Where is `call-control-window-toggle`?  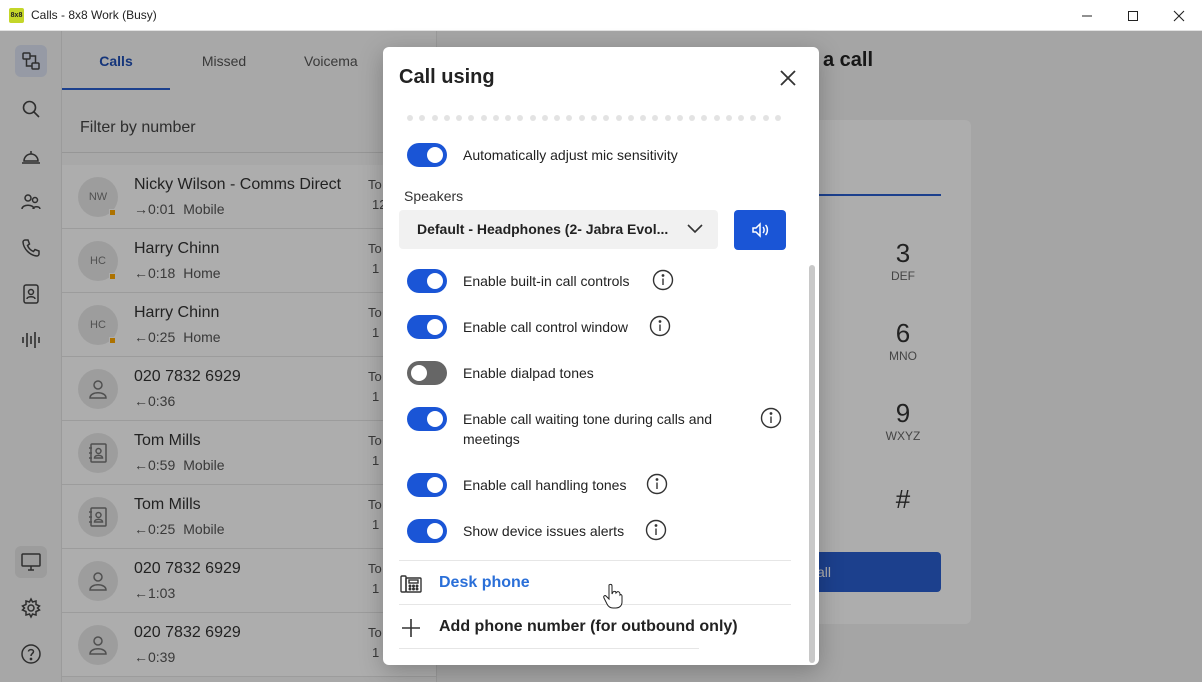
call-control-window-toggle is located at coordinates (427, 327).